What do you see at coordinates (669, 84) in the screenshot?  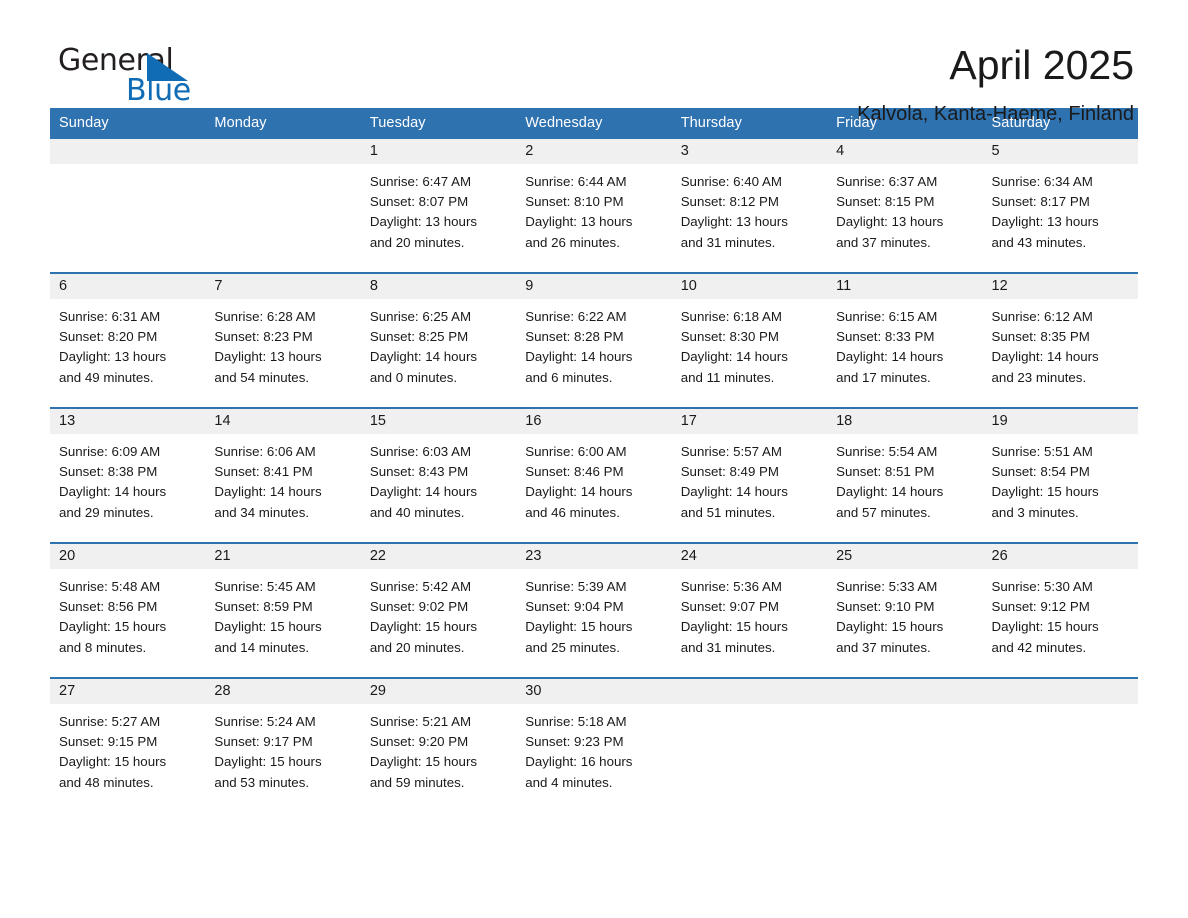 I see `title-group: April 2025 Kalvola, Kanta-Haeme, Finland` at bounding box center [669, 84].